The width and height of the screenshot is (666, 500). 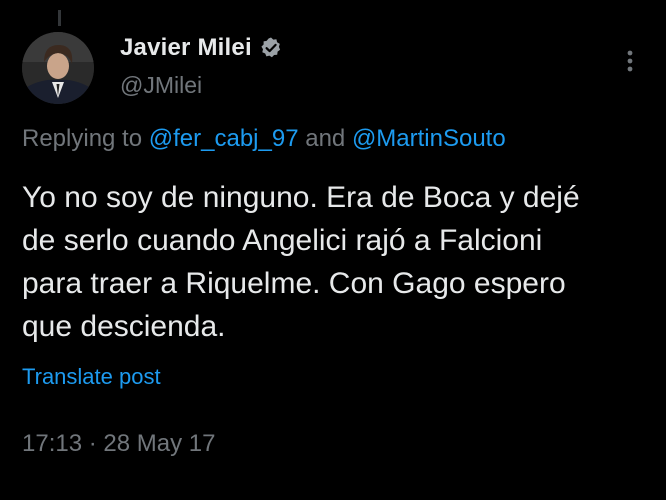 What do you see at coordinates (282, 240) in the screenshot?
I see `tweet-text-line: de serlo cuando Angelici rajó a Falcioni` at bounding box center [282, 240].